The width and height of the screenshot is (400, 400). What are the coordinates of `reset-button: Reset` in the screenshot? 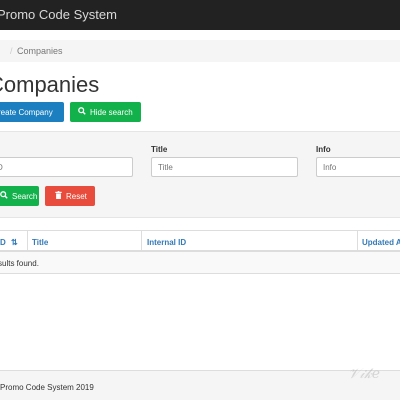 It's located at (70, 196).